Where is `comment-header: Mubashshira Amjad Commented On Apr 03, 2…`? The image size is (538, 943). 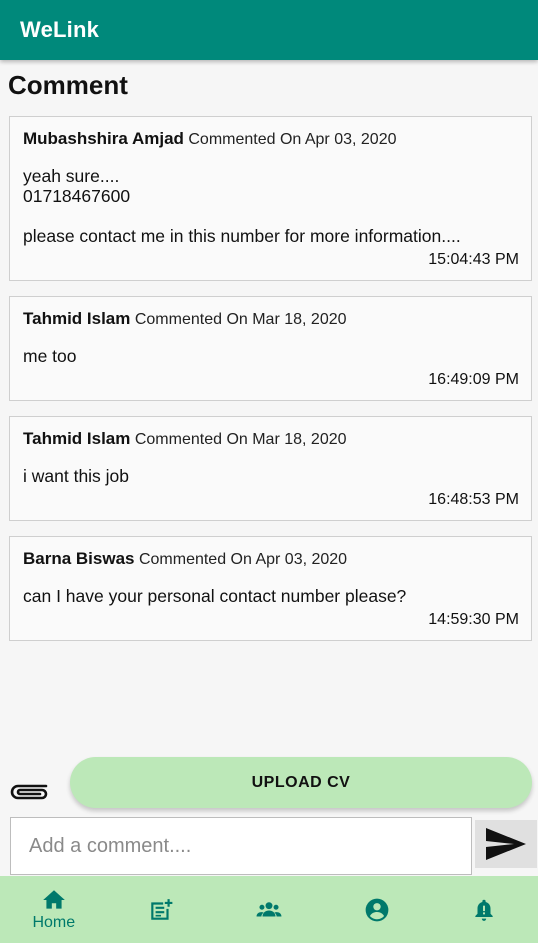 comment-header: Mubashshira Amjad Commented On Apr 03, 2… is located at coordinates (271, 139).